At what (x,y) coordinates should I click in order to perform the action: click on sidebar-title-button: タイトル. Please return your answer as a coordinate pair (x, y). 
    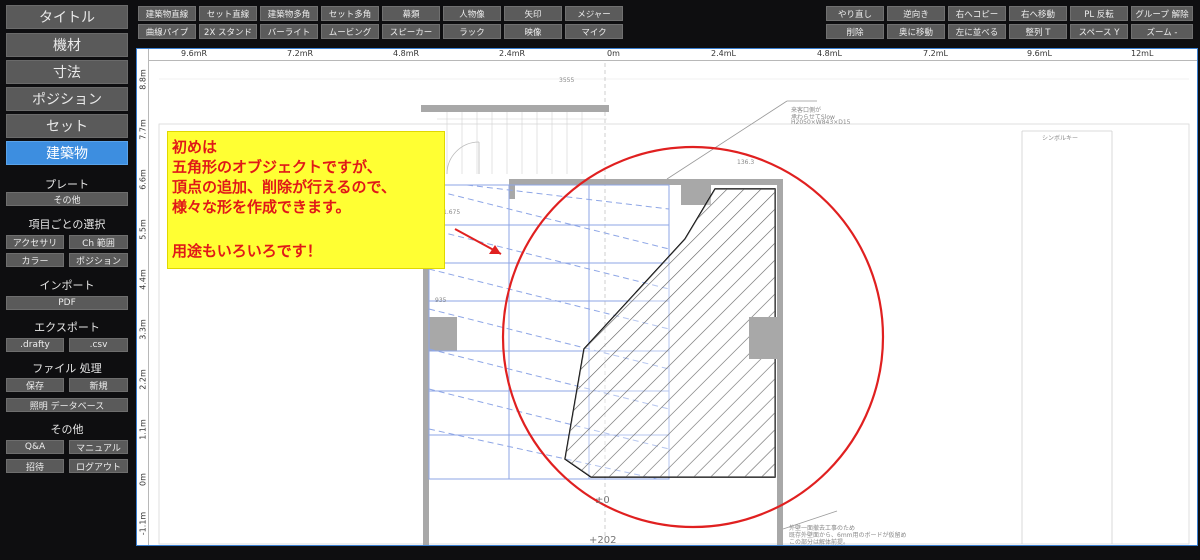
    Looking at the image, I should click on (67, 17).